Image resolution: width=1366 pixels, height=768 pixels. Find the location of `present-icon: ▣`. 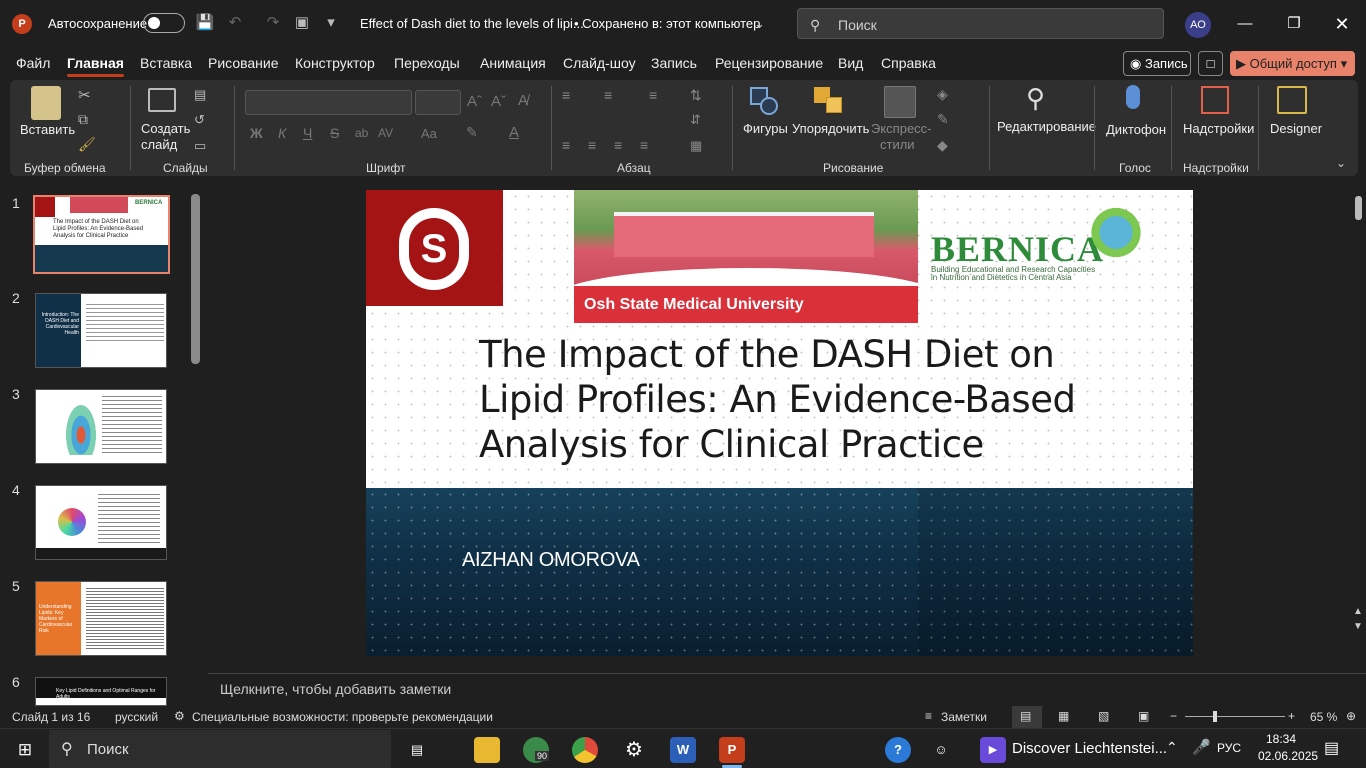

present-icon: ▣ is located at coordinates (302, 23).